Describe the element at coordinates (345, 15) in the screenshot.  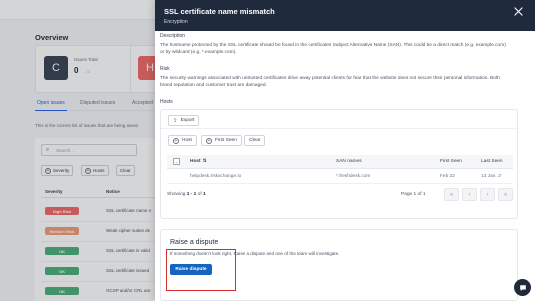
I see `drawer-header: SSL certificate name mismatch Encryption` at that location.